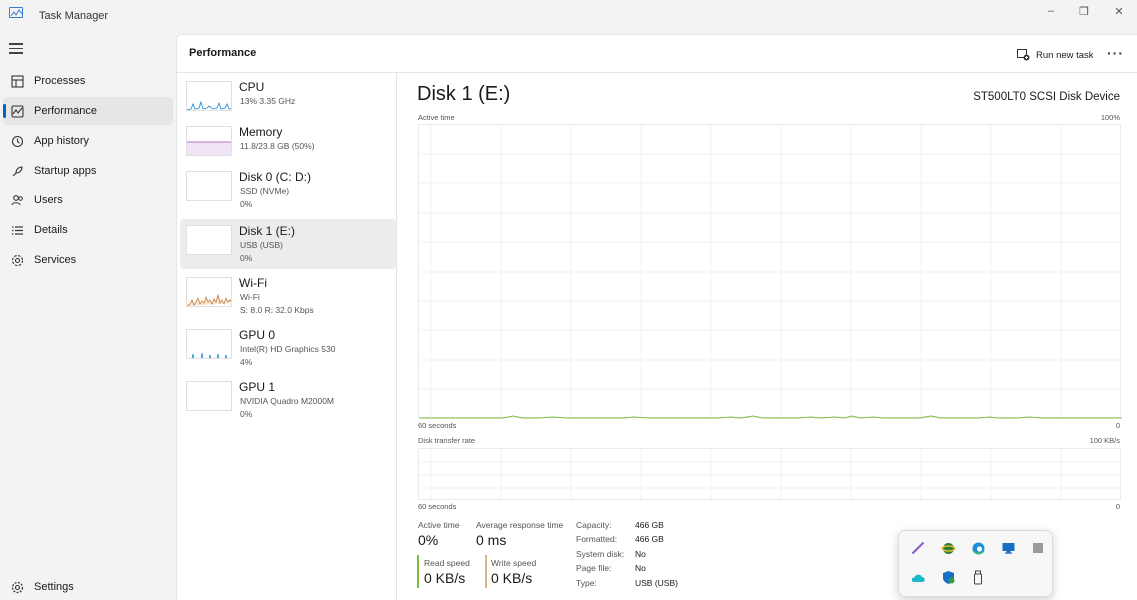 The width and height of the screenshot is (1137, 600). I want to click on device-item-gpu-0: GPU 0 Intel(R) HD Graphics 530 4%, so click(288, 348).